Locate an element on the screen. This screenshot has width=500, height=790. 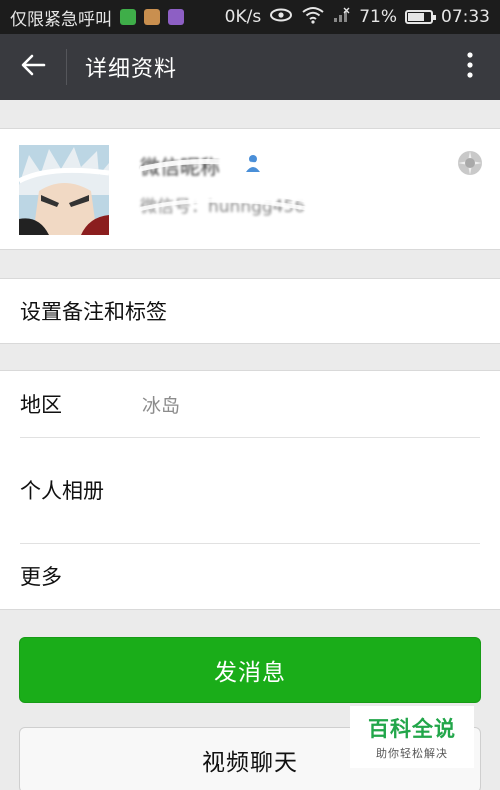
back-button is located at coordinates (33, 67).